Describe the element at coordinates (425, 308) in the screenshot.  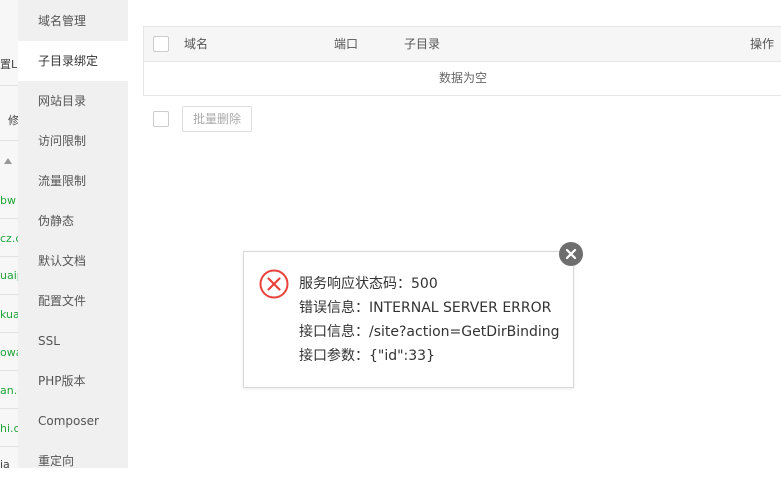
I see `error-message-line: 错误信息：INTERNAL SERVER ERROR` at that location.